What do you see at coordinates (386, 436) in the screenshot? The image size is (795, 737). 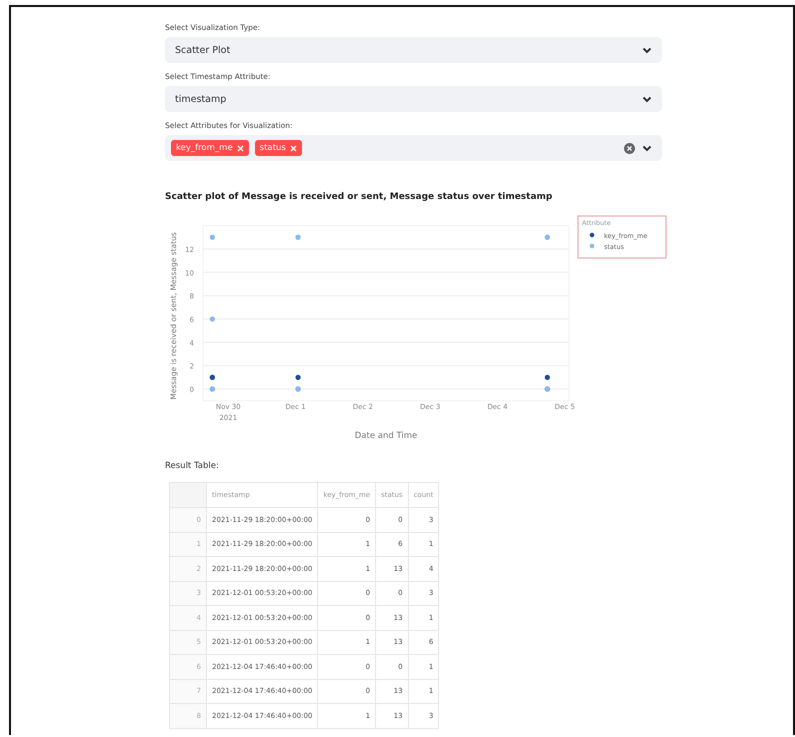 I see `x-axis-title: Date and Time` at bounding box center [386, 436].